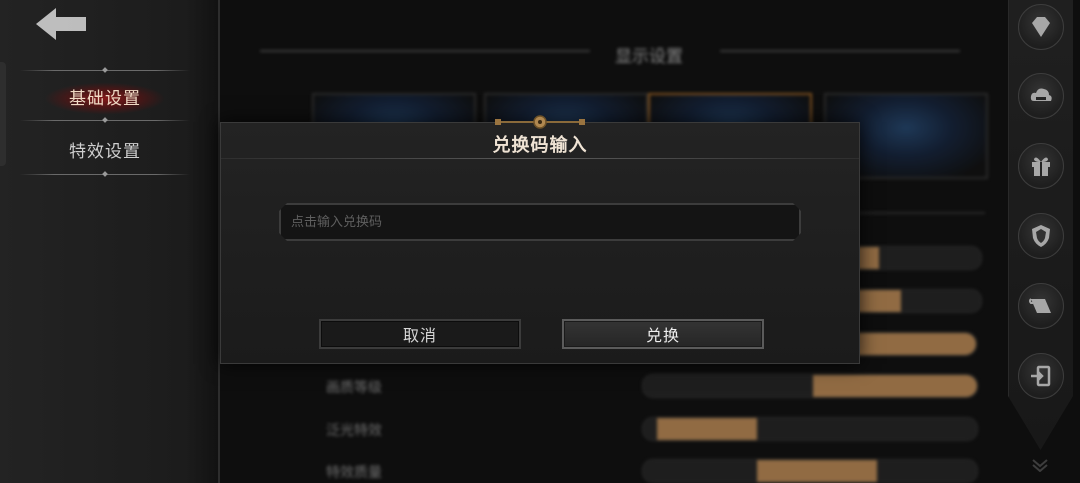 This screenshot has height=483, width=1080. Describe the element at coordinates (540, 158) in the screenshot. I see `dialog-header-divider` at that location.